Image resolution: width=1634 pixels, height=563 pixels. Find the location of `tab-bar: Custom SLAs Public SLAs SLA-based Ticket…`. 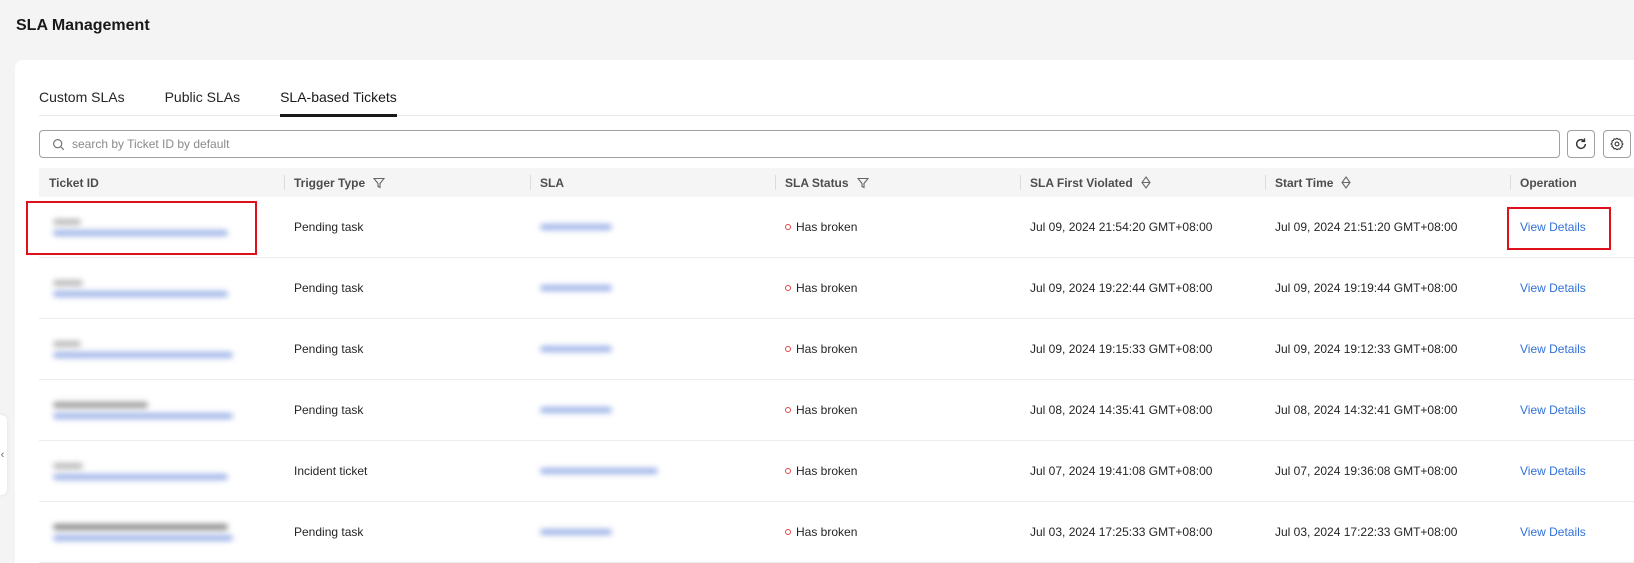

tab-bar: Custom SLAs Public SLAs SLA-based Ticket… is located at coordinates (836, 98).